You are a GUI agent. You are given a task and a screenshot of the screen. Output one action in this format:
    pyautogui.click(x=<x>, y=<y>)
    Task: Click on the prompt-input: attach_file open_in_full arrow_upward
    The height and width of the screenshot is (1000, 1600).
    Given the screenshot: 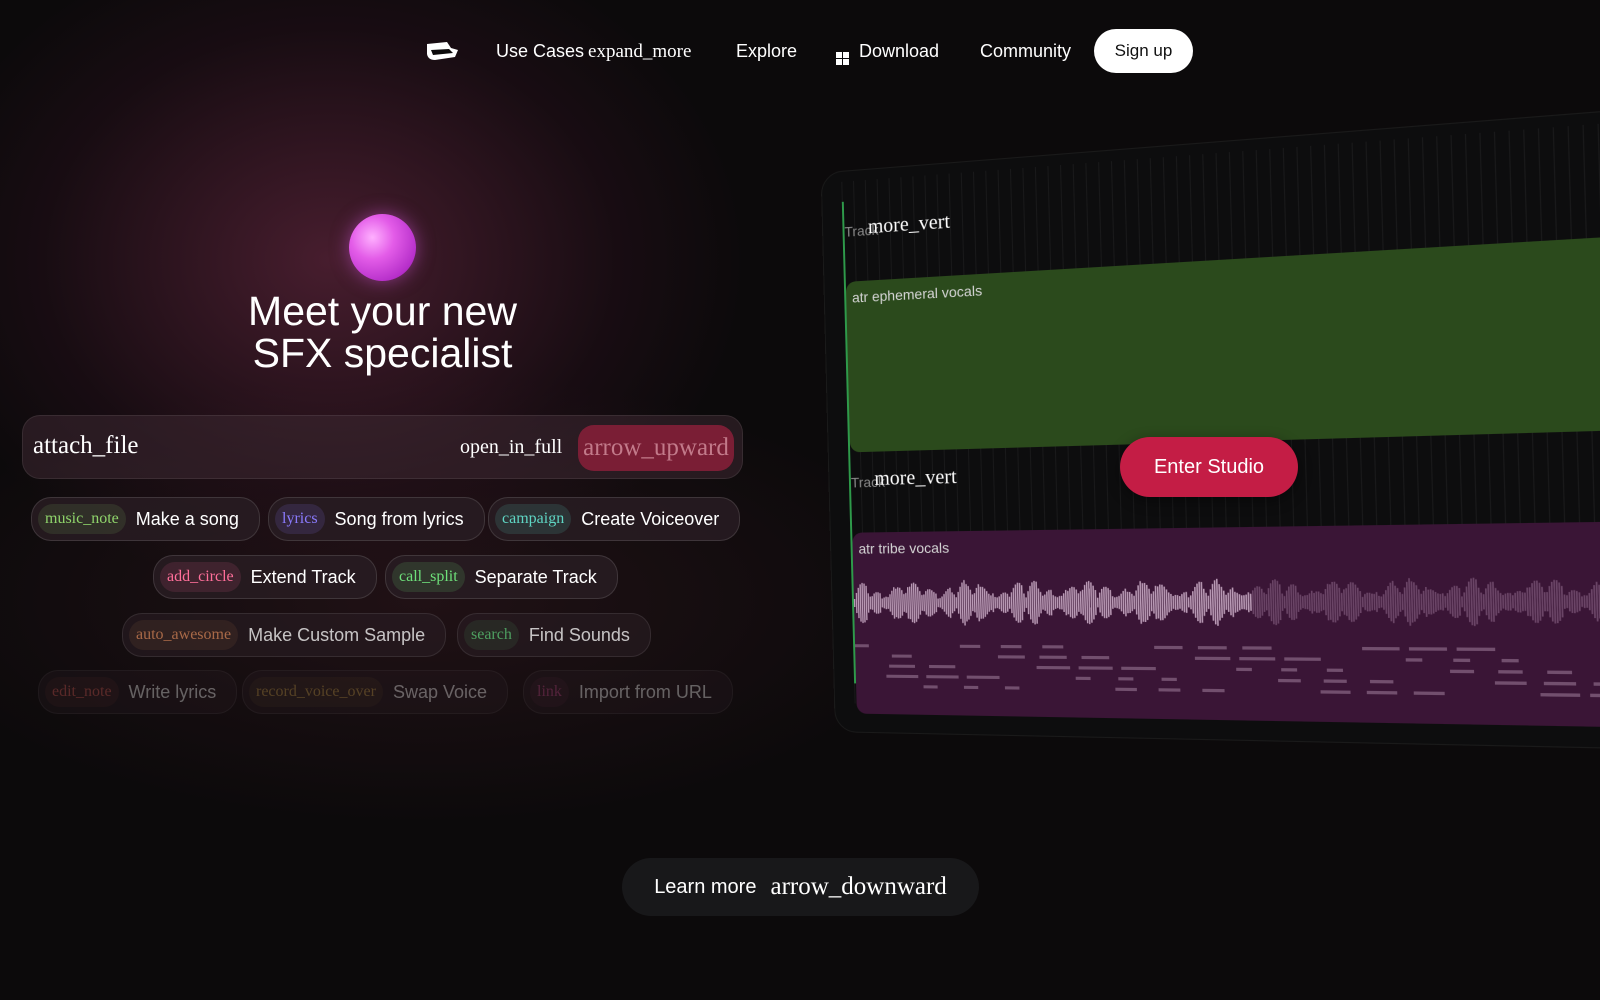 What is the action you would take?
    pyautogui.click(x=382, y=447)
    